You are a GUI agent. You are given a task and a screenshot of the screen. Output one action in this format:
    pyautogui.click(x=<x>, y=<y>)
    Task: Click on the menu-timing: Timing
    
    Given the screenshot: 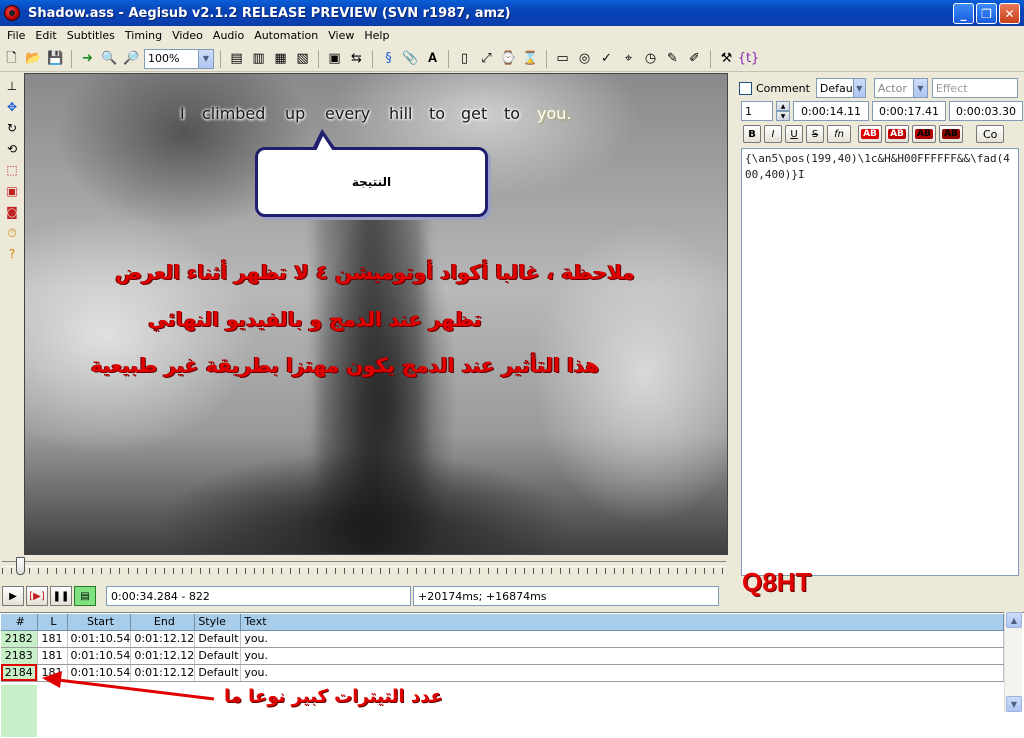 What is the action you would take?
    pyautogui.click(x=143, y=35)
    